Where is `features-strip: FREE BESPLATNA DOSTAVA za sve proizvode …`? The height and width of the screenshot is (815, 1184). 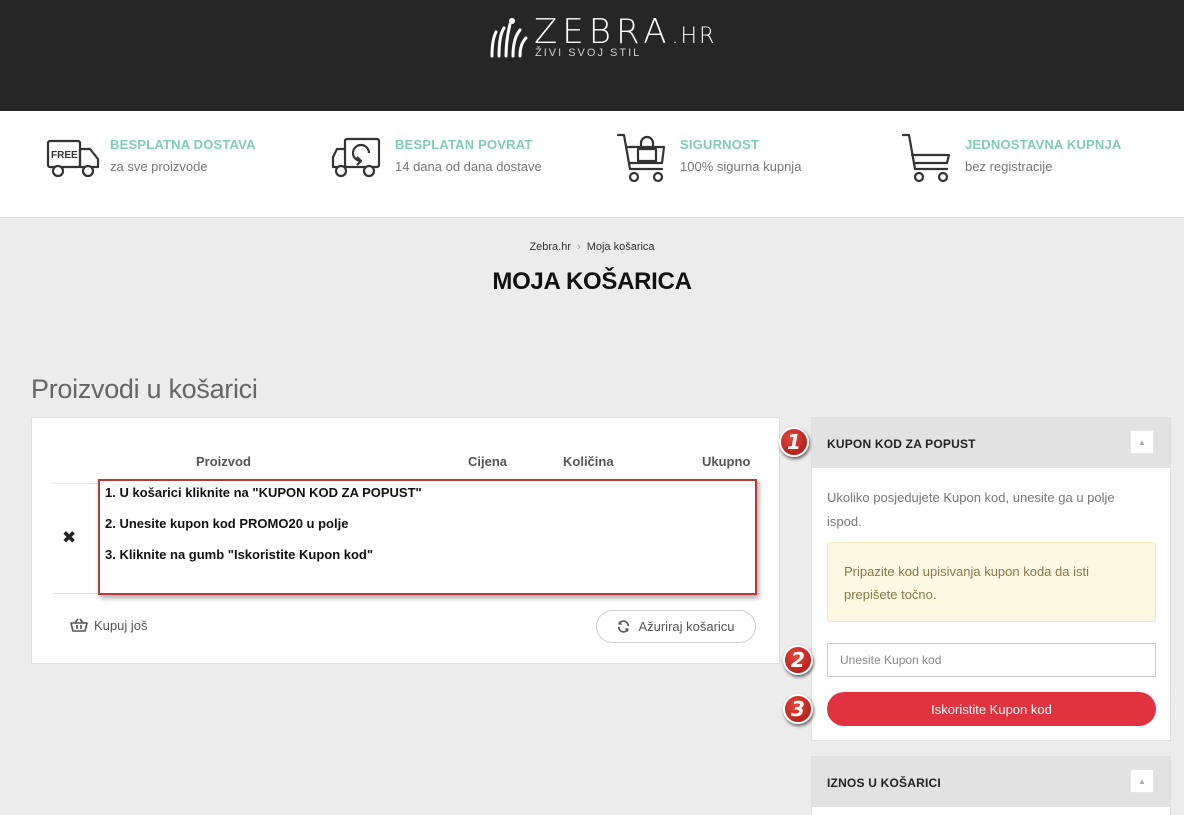
features-strip: FREE BESPLATNA DOSTAVA za sve proizvode … is located at coordinates (592, 164).